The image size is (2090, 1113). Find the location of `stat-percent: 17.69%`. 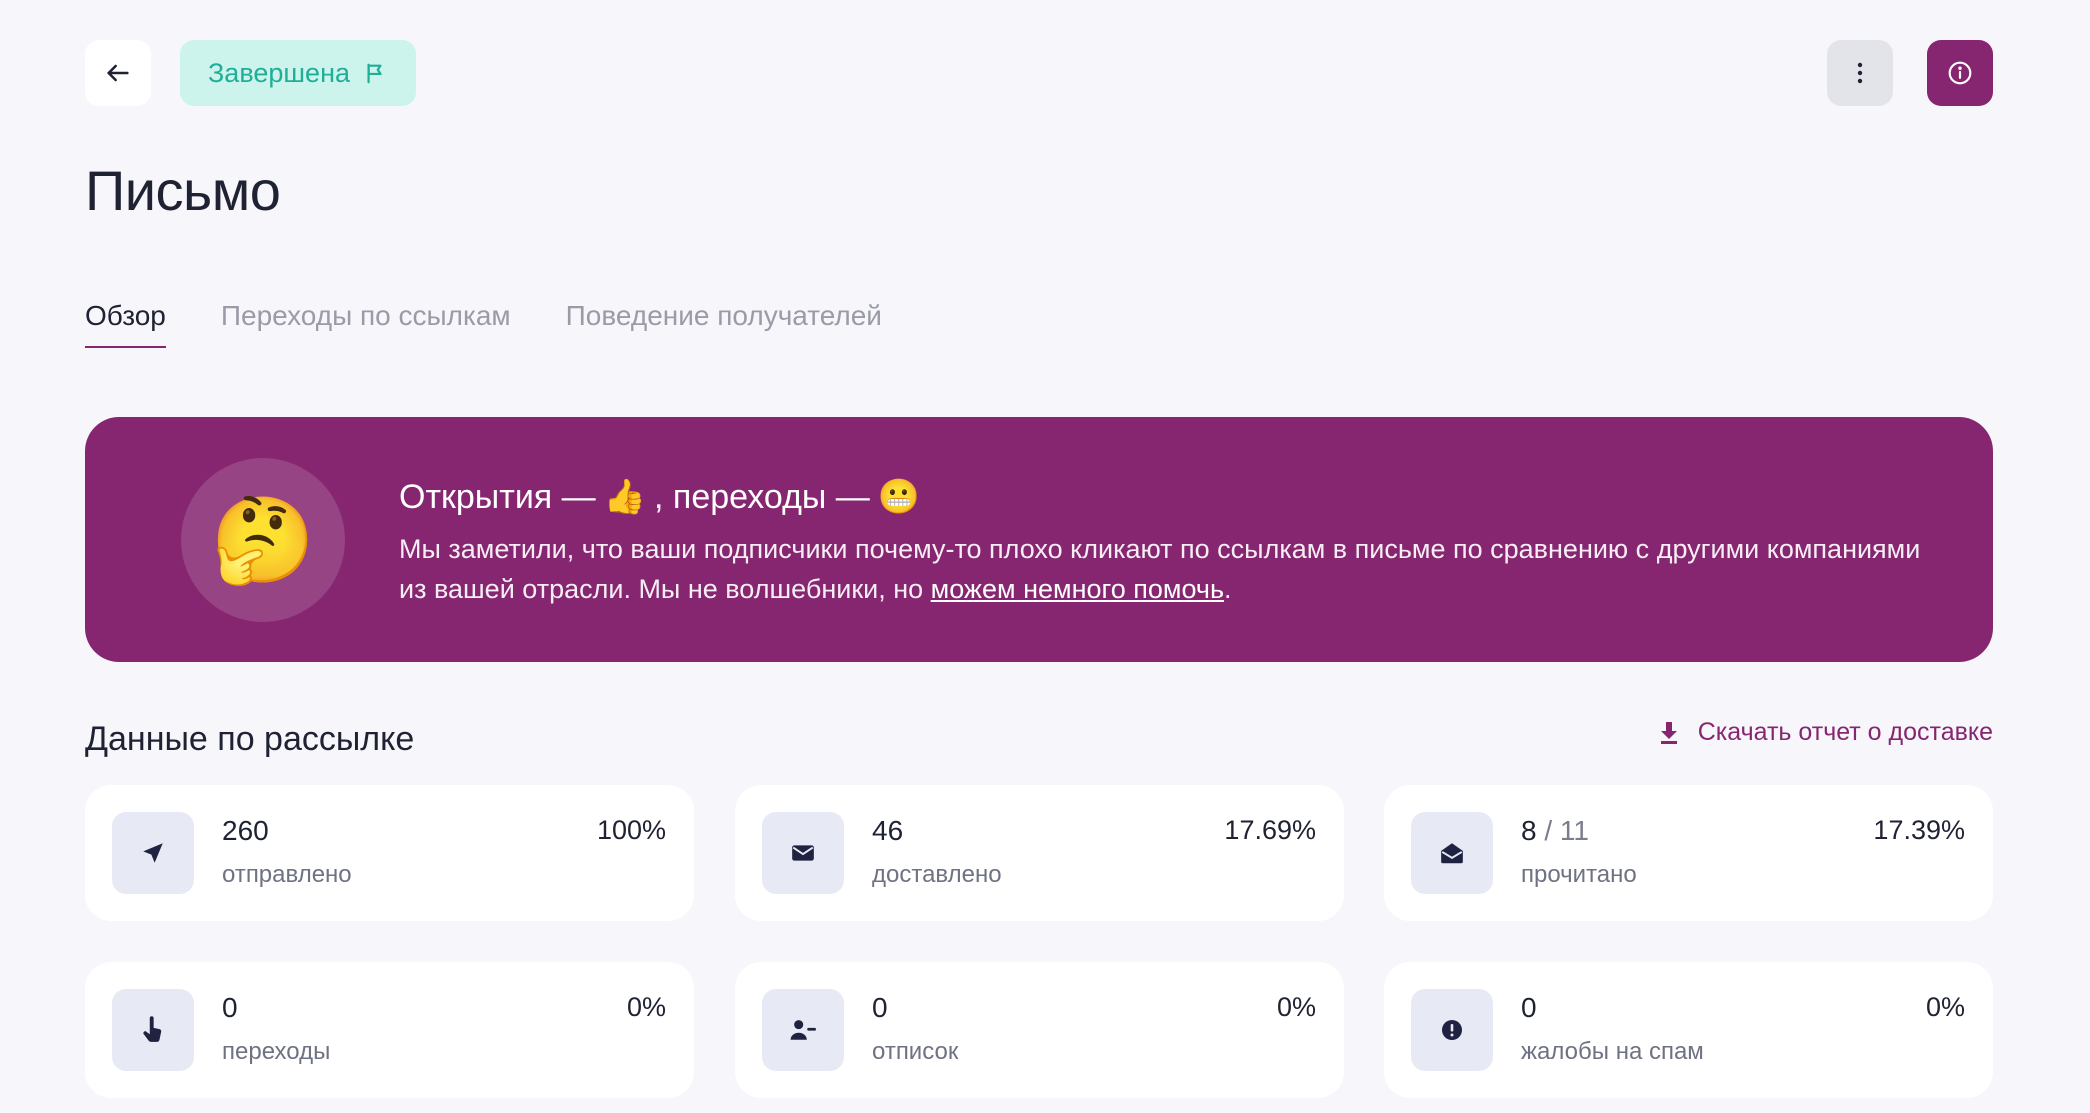

stat-percent: 17.69% is located at coordinates (1270, 830).